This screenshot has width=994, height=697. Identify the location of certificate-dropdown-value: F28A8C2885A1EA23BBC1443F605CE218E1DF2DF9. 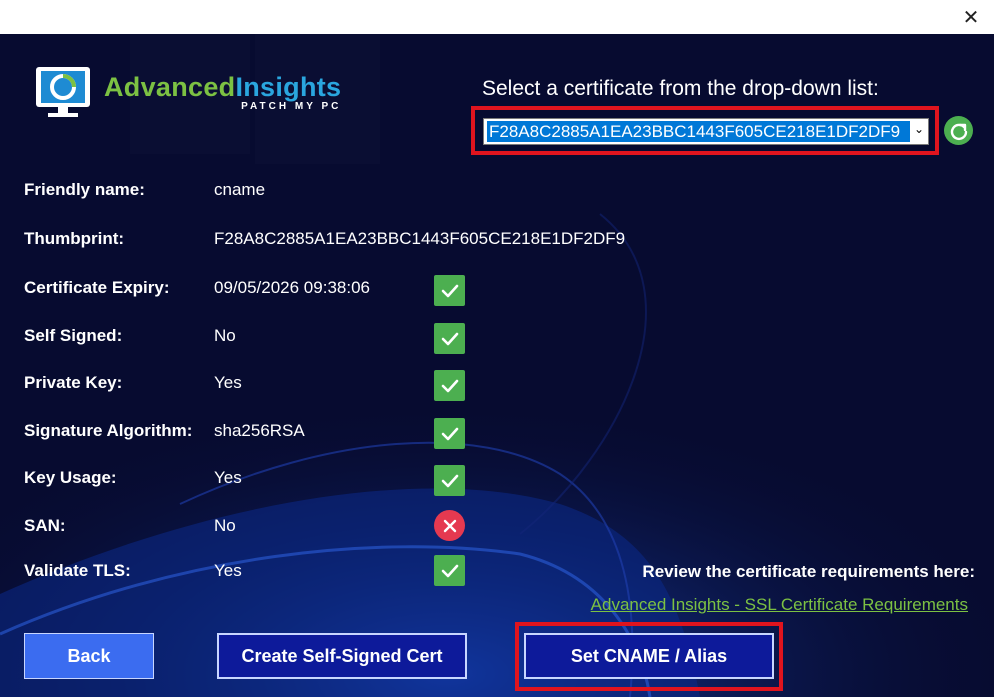
(698, 131).